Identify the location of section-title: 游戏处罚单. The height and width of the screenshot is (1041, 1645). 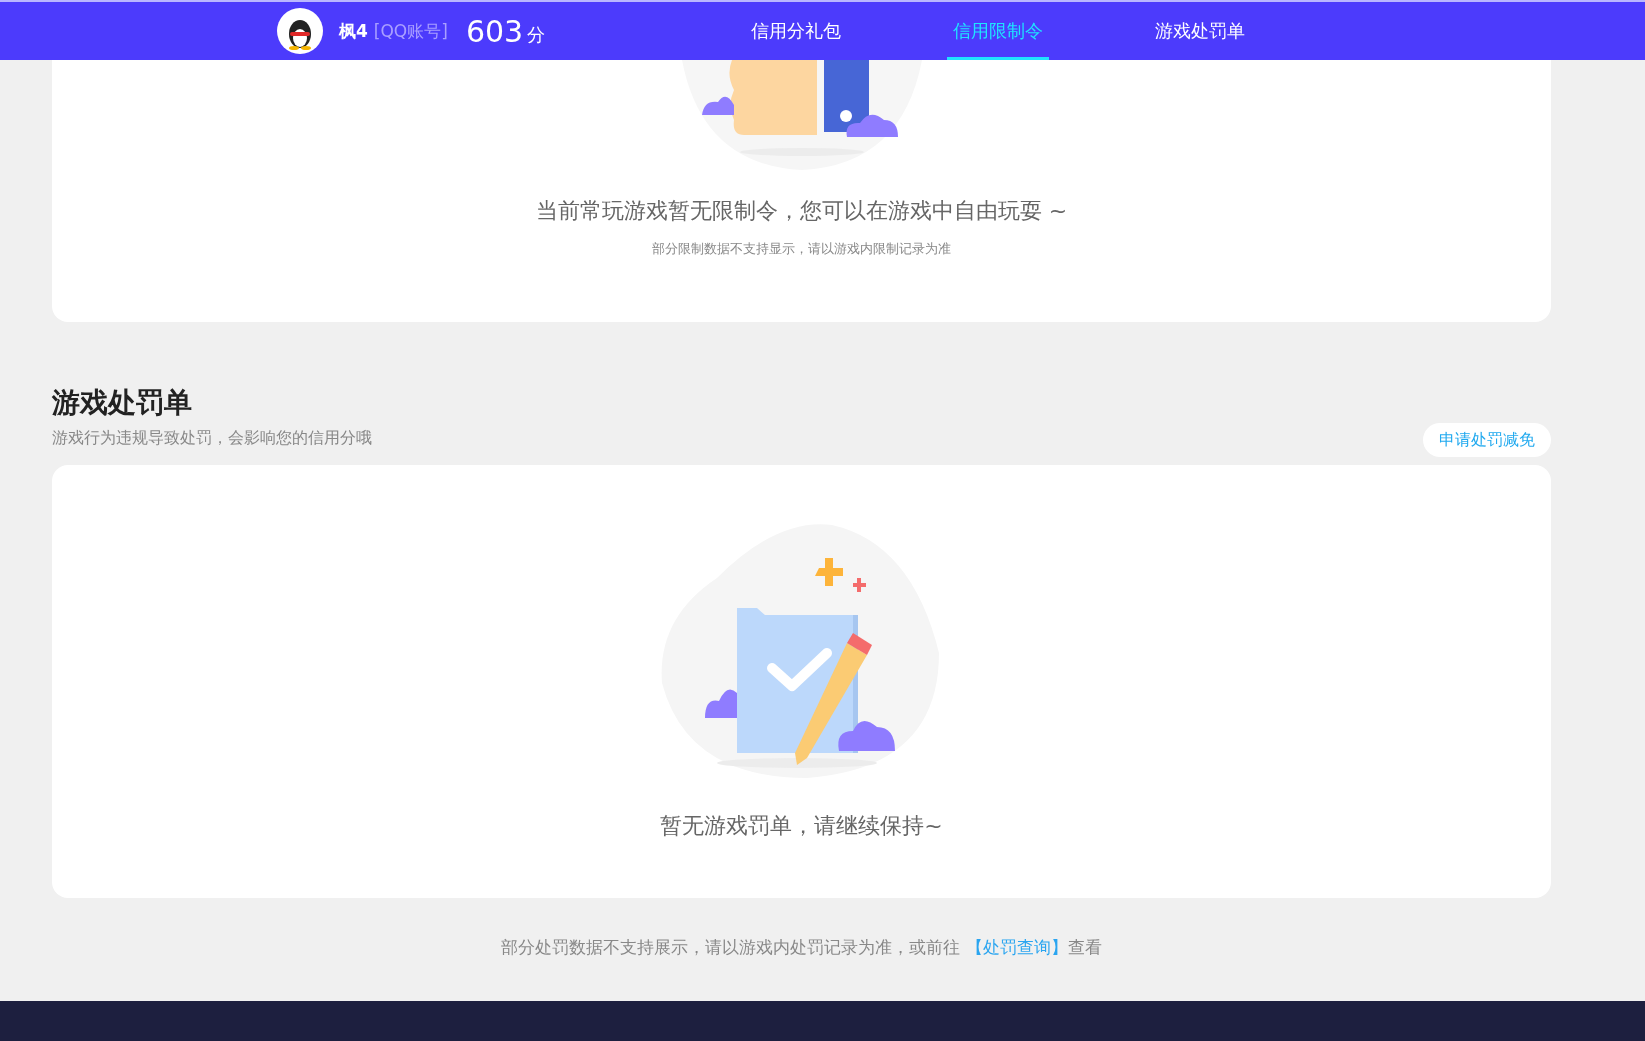
(122, 403).